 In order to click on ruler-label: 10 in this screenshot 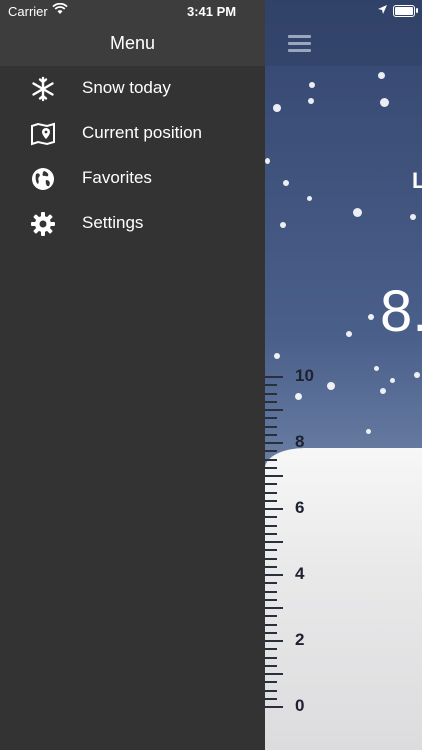, I will do `click(304, 375)`.